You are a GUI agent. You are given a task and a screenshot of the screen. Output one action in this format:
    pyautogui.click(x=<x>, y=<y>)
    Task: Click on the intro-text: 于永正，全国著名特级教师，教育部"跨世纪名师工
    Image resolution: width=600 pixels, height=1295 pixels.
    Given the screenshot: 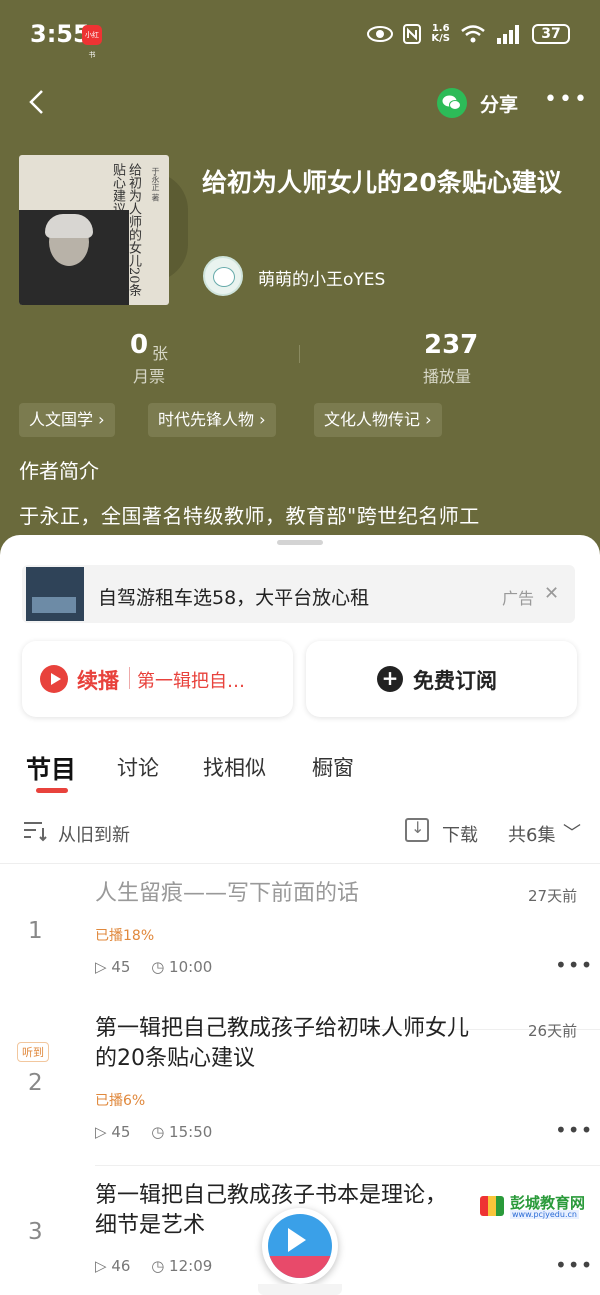 What is the action you would take?
    pyautogui.click(x=249, y=516)
    